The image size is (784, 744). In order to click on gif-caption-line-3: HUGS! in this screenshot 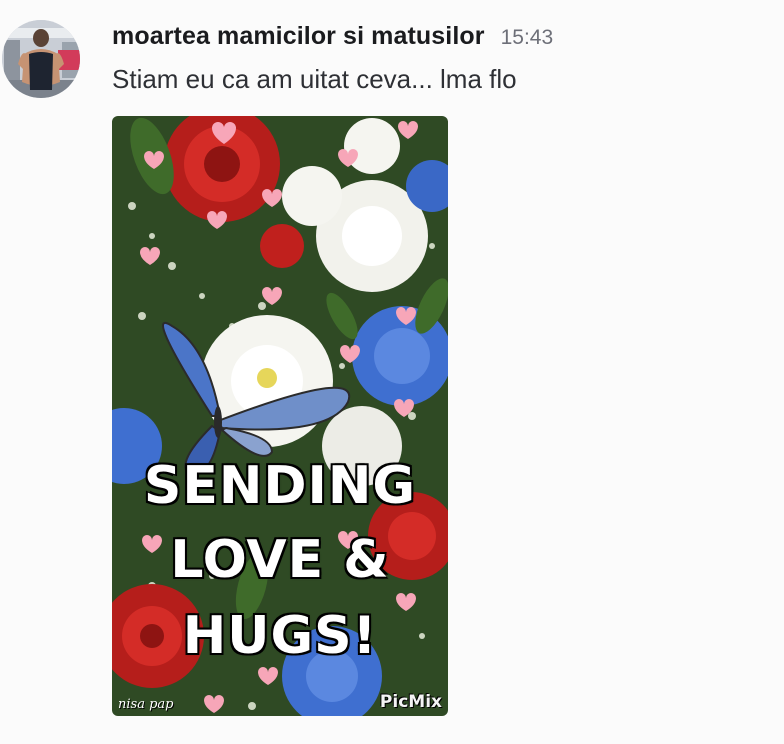, I will do `click(280, 636)`.